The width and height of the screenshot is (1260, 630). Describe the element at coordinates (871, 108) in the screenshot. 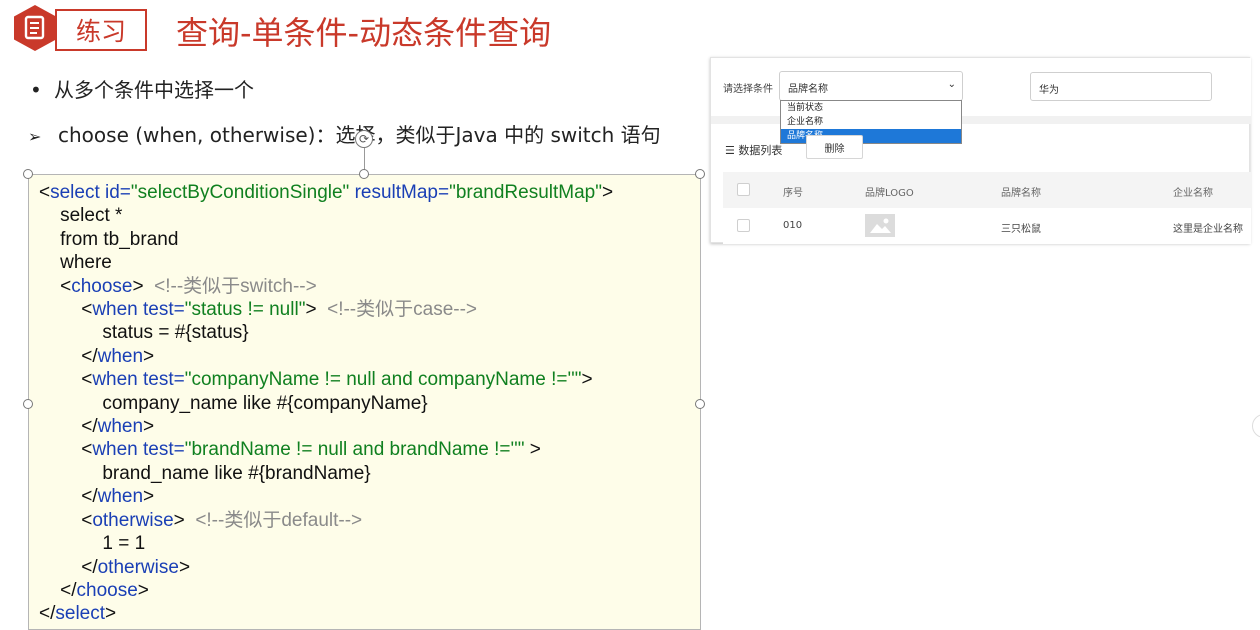

I see `dropdown-option-status: 当前状态` at that location.